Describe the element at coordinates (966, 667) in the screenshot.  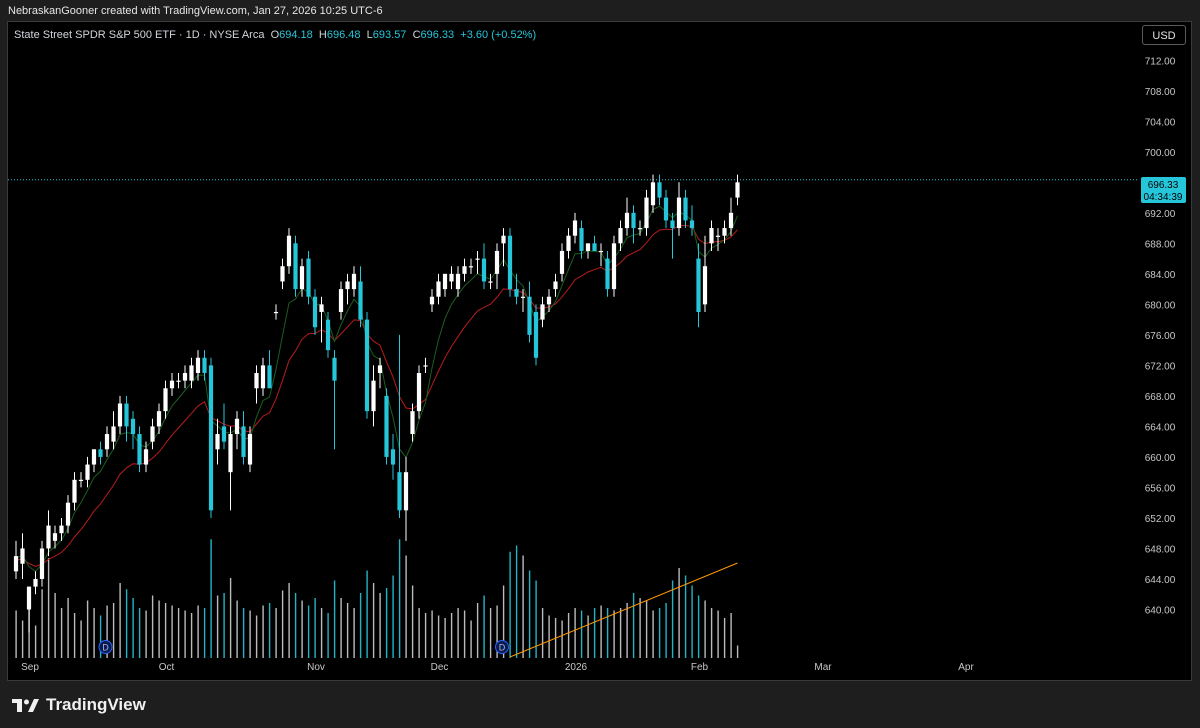
I see `x-tick-label: Apr` at that location.